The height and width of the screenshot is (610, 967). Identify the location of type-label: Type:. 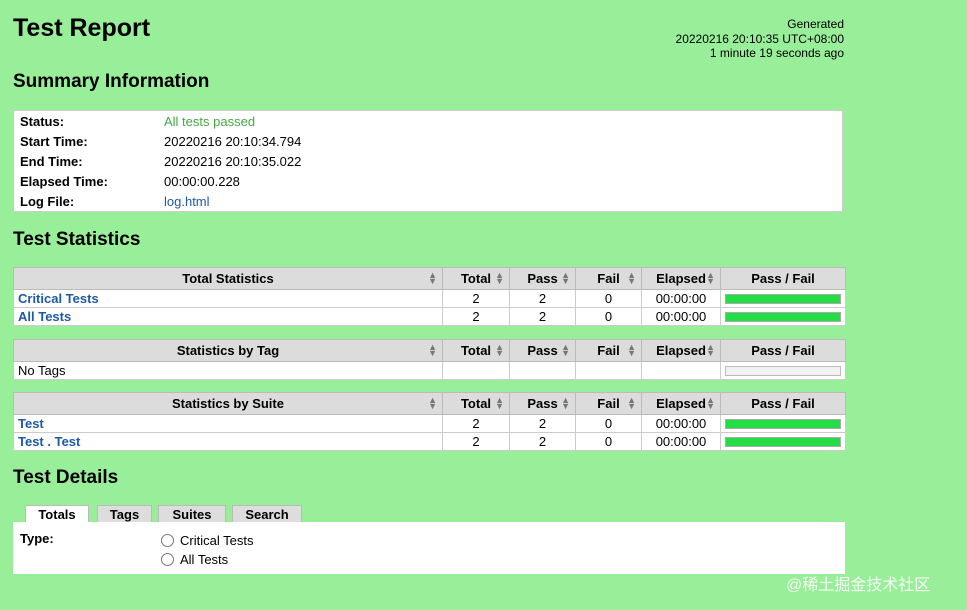
(37, 538).